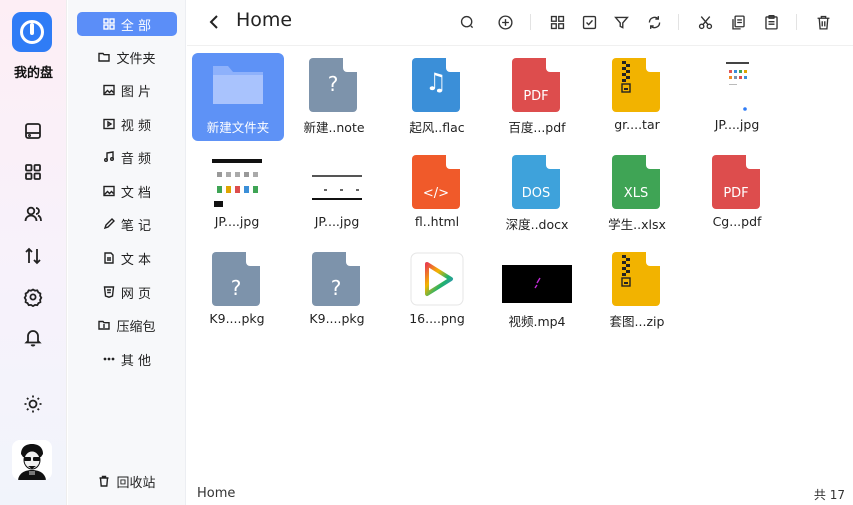  Describe the element at coordinates (33, 131) in the screenshot. I see `drive-icon` at that location.